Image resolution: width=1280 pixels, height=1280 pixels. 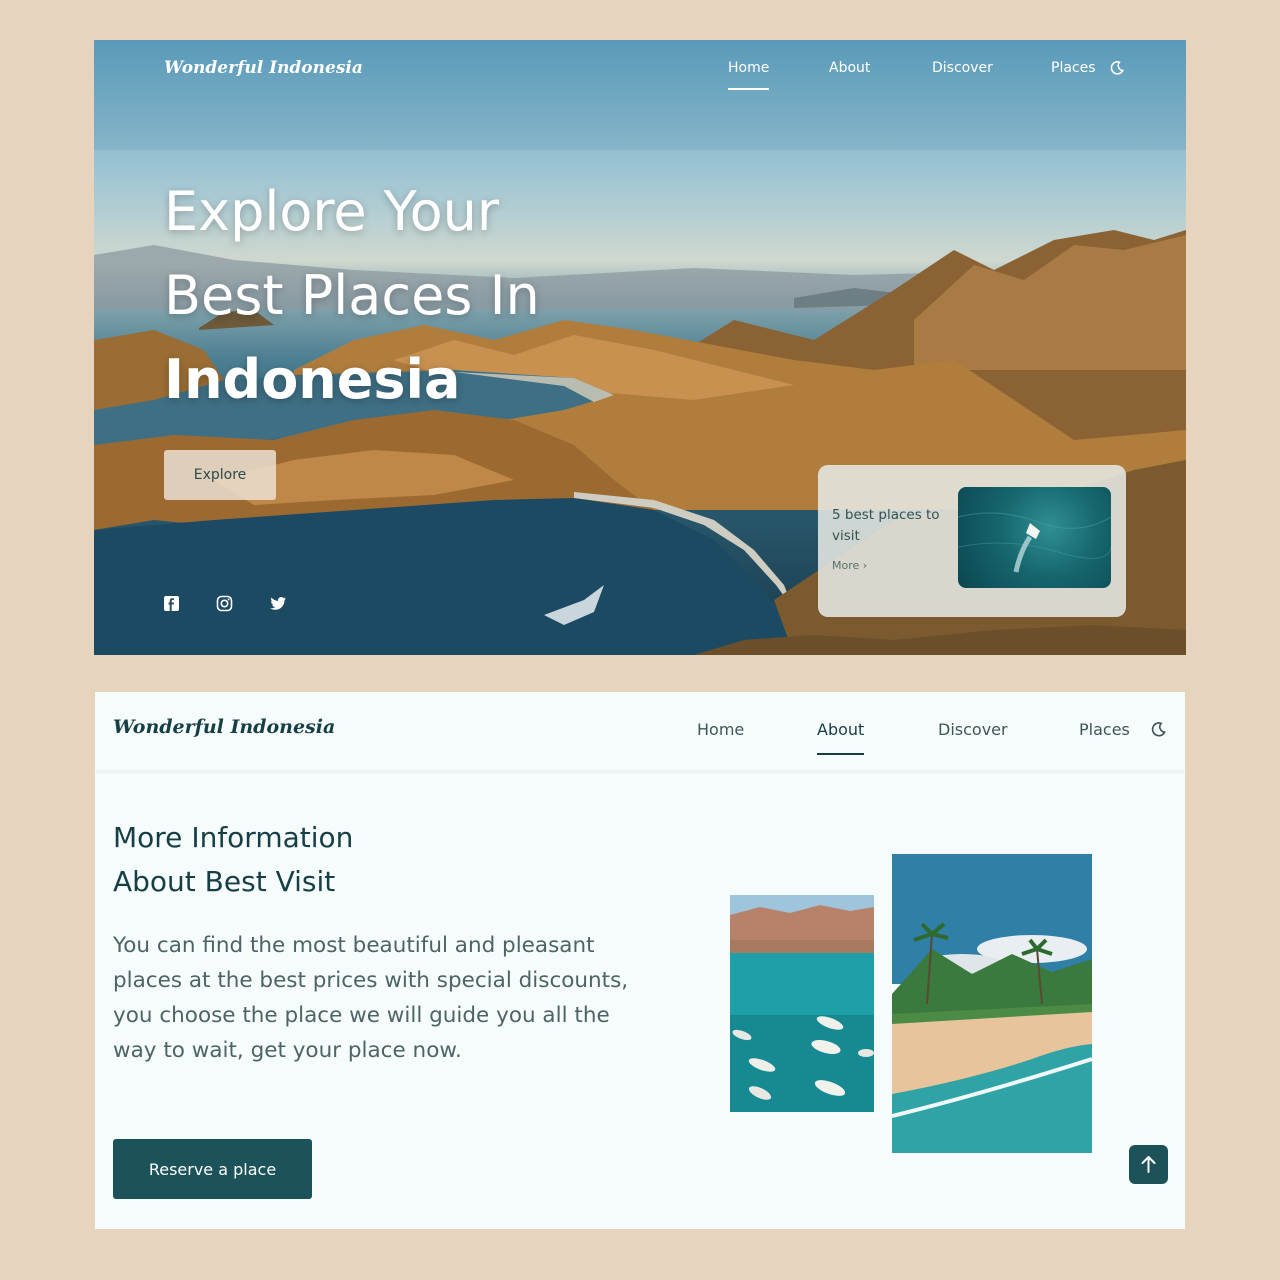 I want to click on card-text: 5 best places to visit, so click(x=886, y=525).